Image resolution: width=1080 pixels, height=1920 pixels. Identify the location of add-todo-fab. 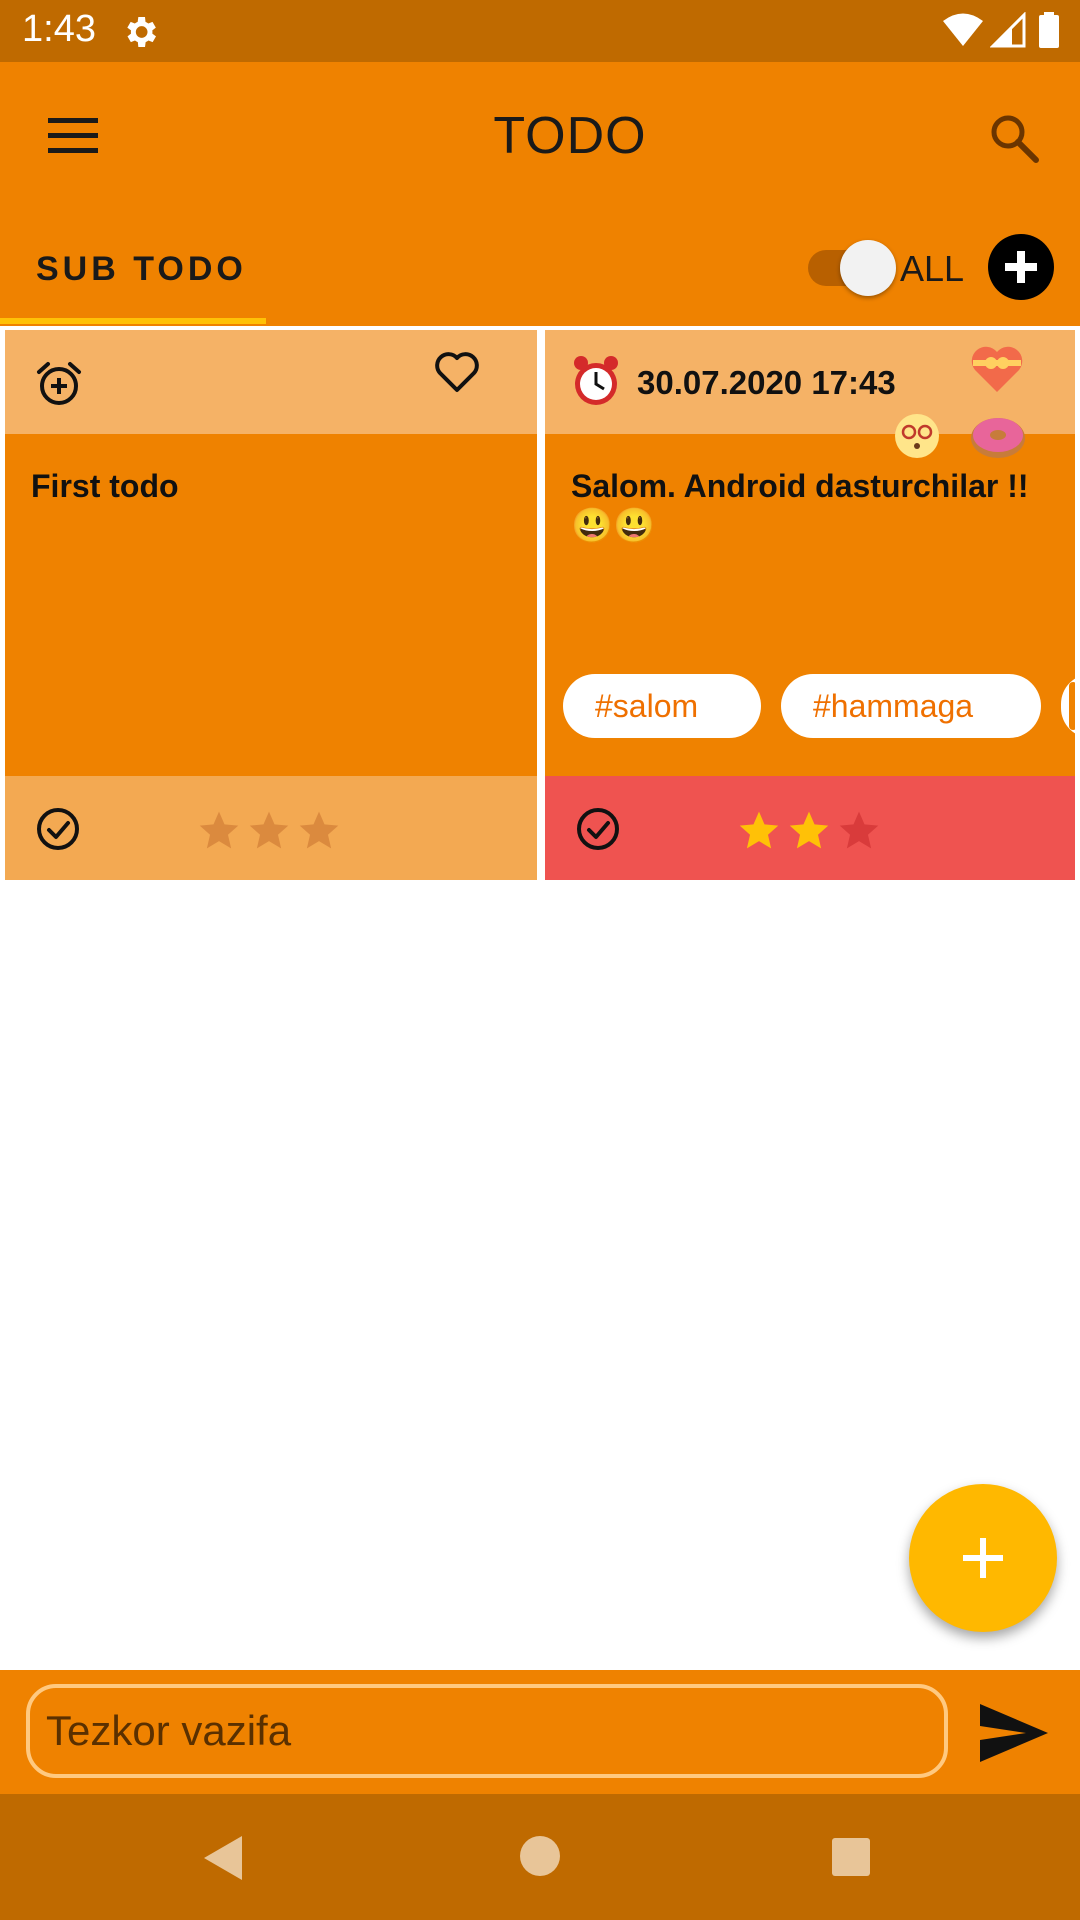
(983, 1558).